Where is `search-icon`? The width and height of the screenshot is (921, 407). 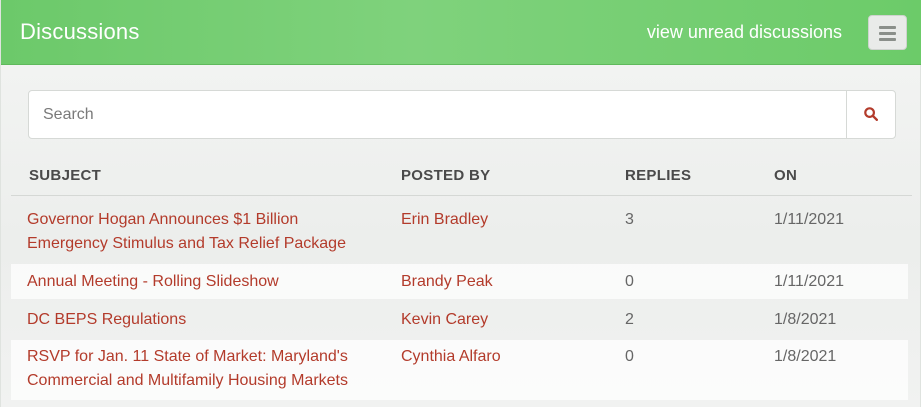 search-icon is located at coordinates (871, 114).